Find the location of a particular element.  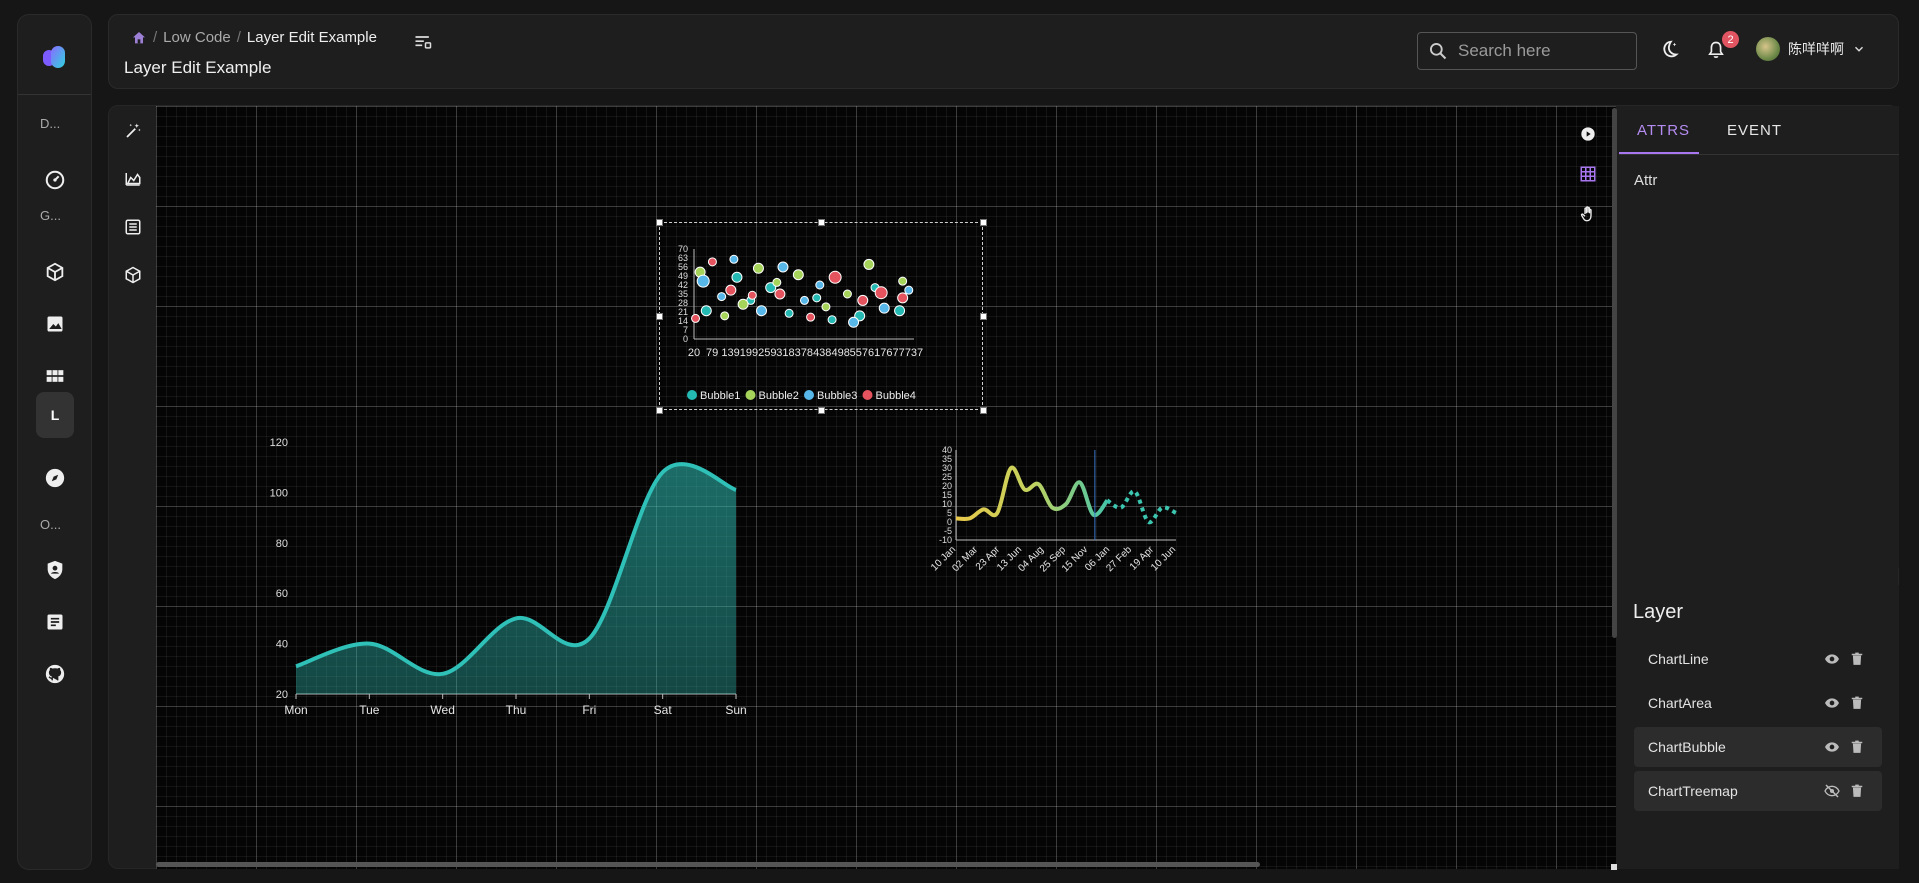

x-tick-label: Sun is located at coordinates (735, 710).